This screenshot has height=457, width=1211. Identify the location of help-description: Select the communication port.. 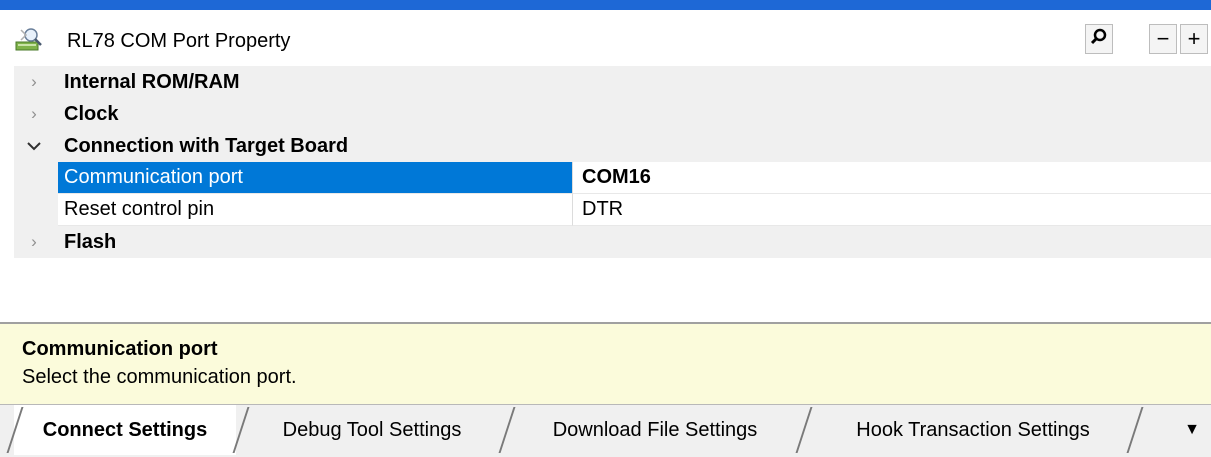
(159, 377).